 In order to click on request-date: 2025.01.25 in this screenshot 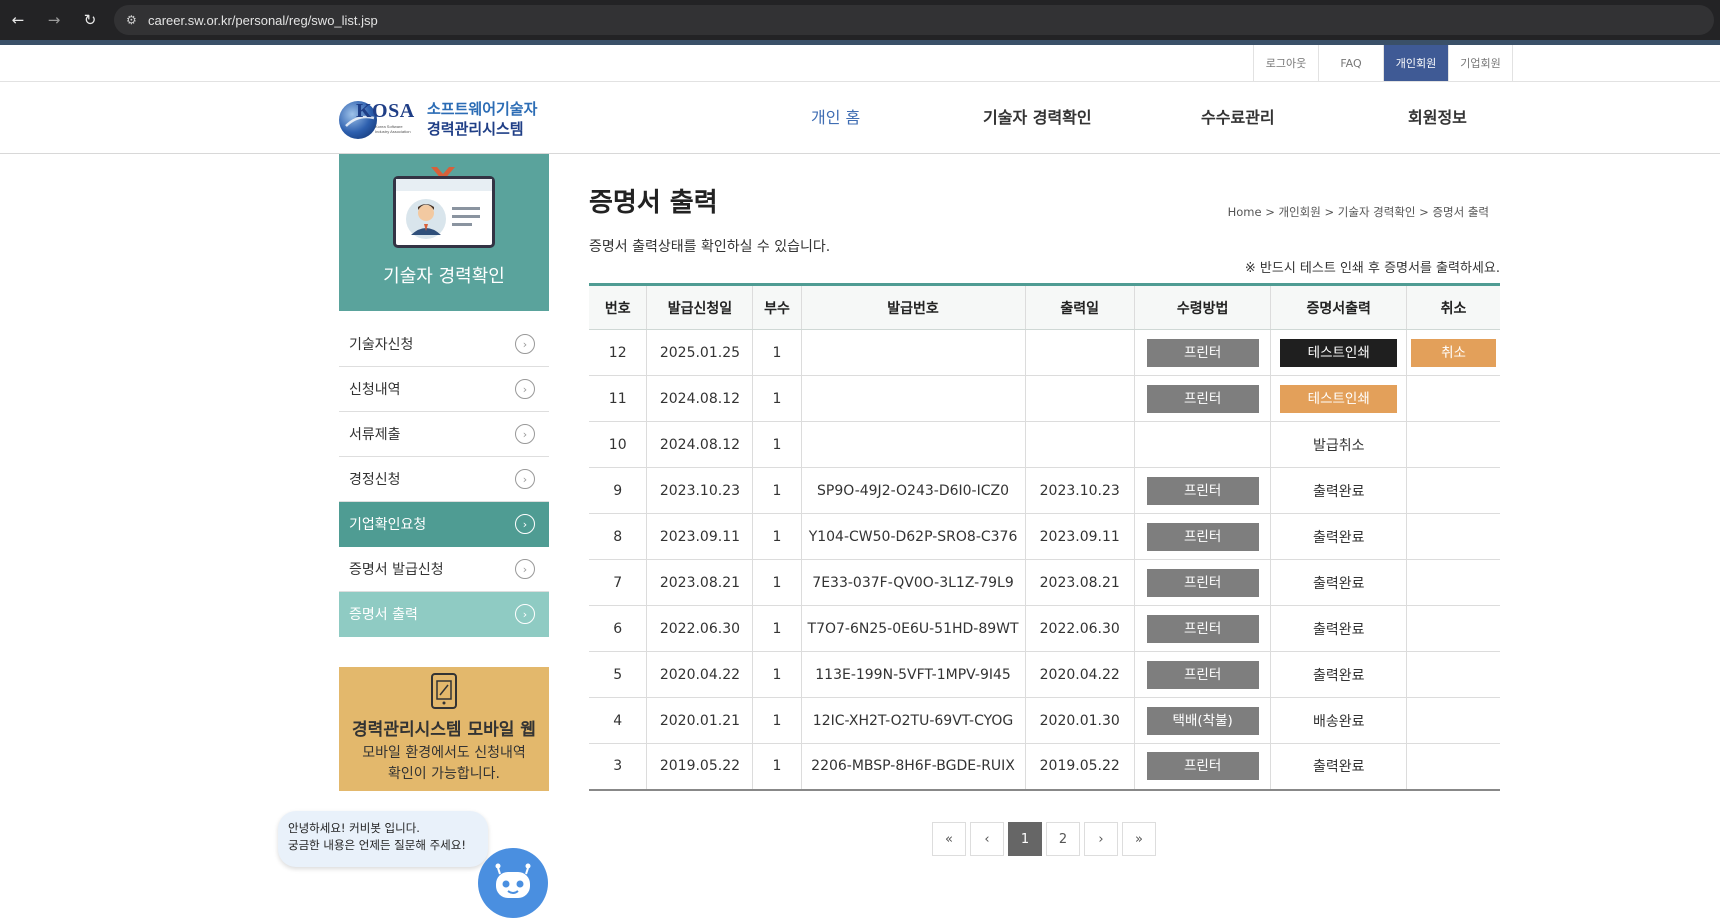, I will do `click(700, 352)`.